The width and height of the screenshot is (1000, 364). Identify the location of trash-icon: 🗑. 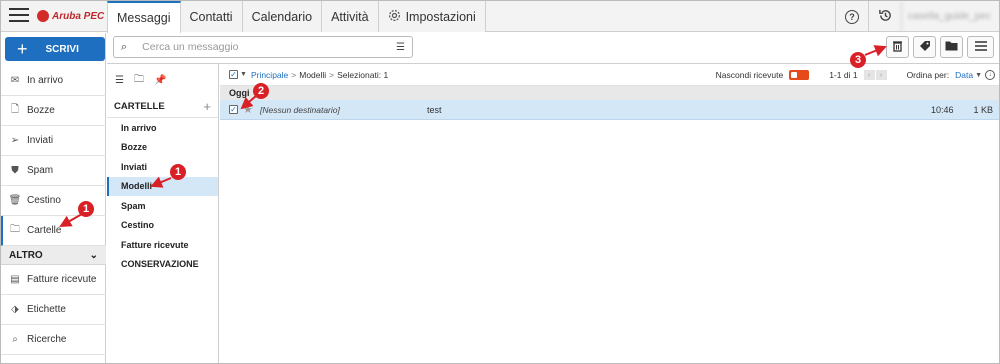
(15, 200).